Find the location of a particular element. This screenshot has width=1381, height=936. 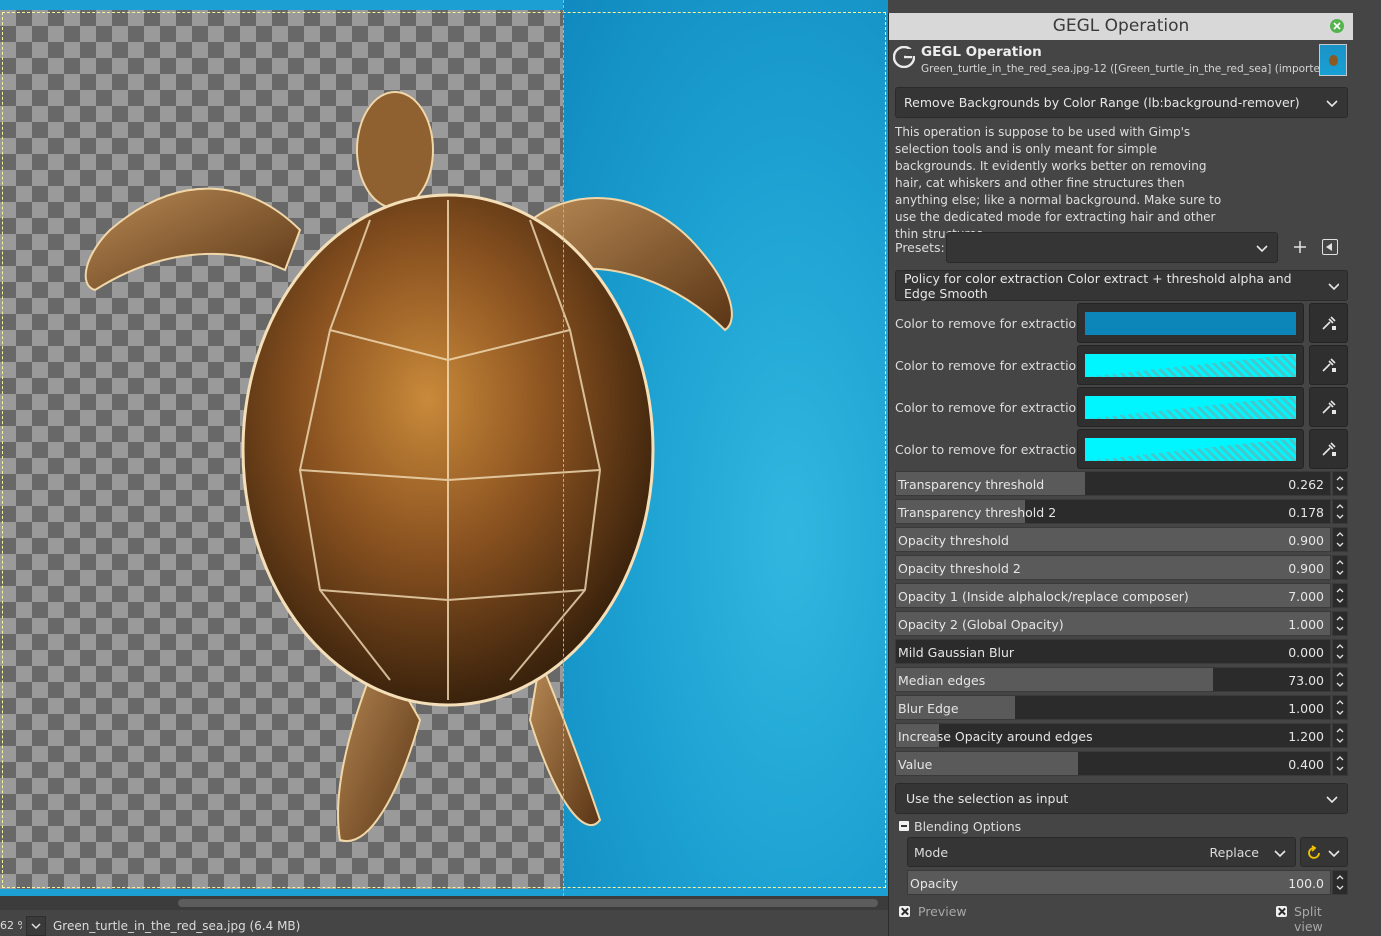

gegl-logo-icon is located at coordinates (904, 57).